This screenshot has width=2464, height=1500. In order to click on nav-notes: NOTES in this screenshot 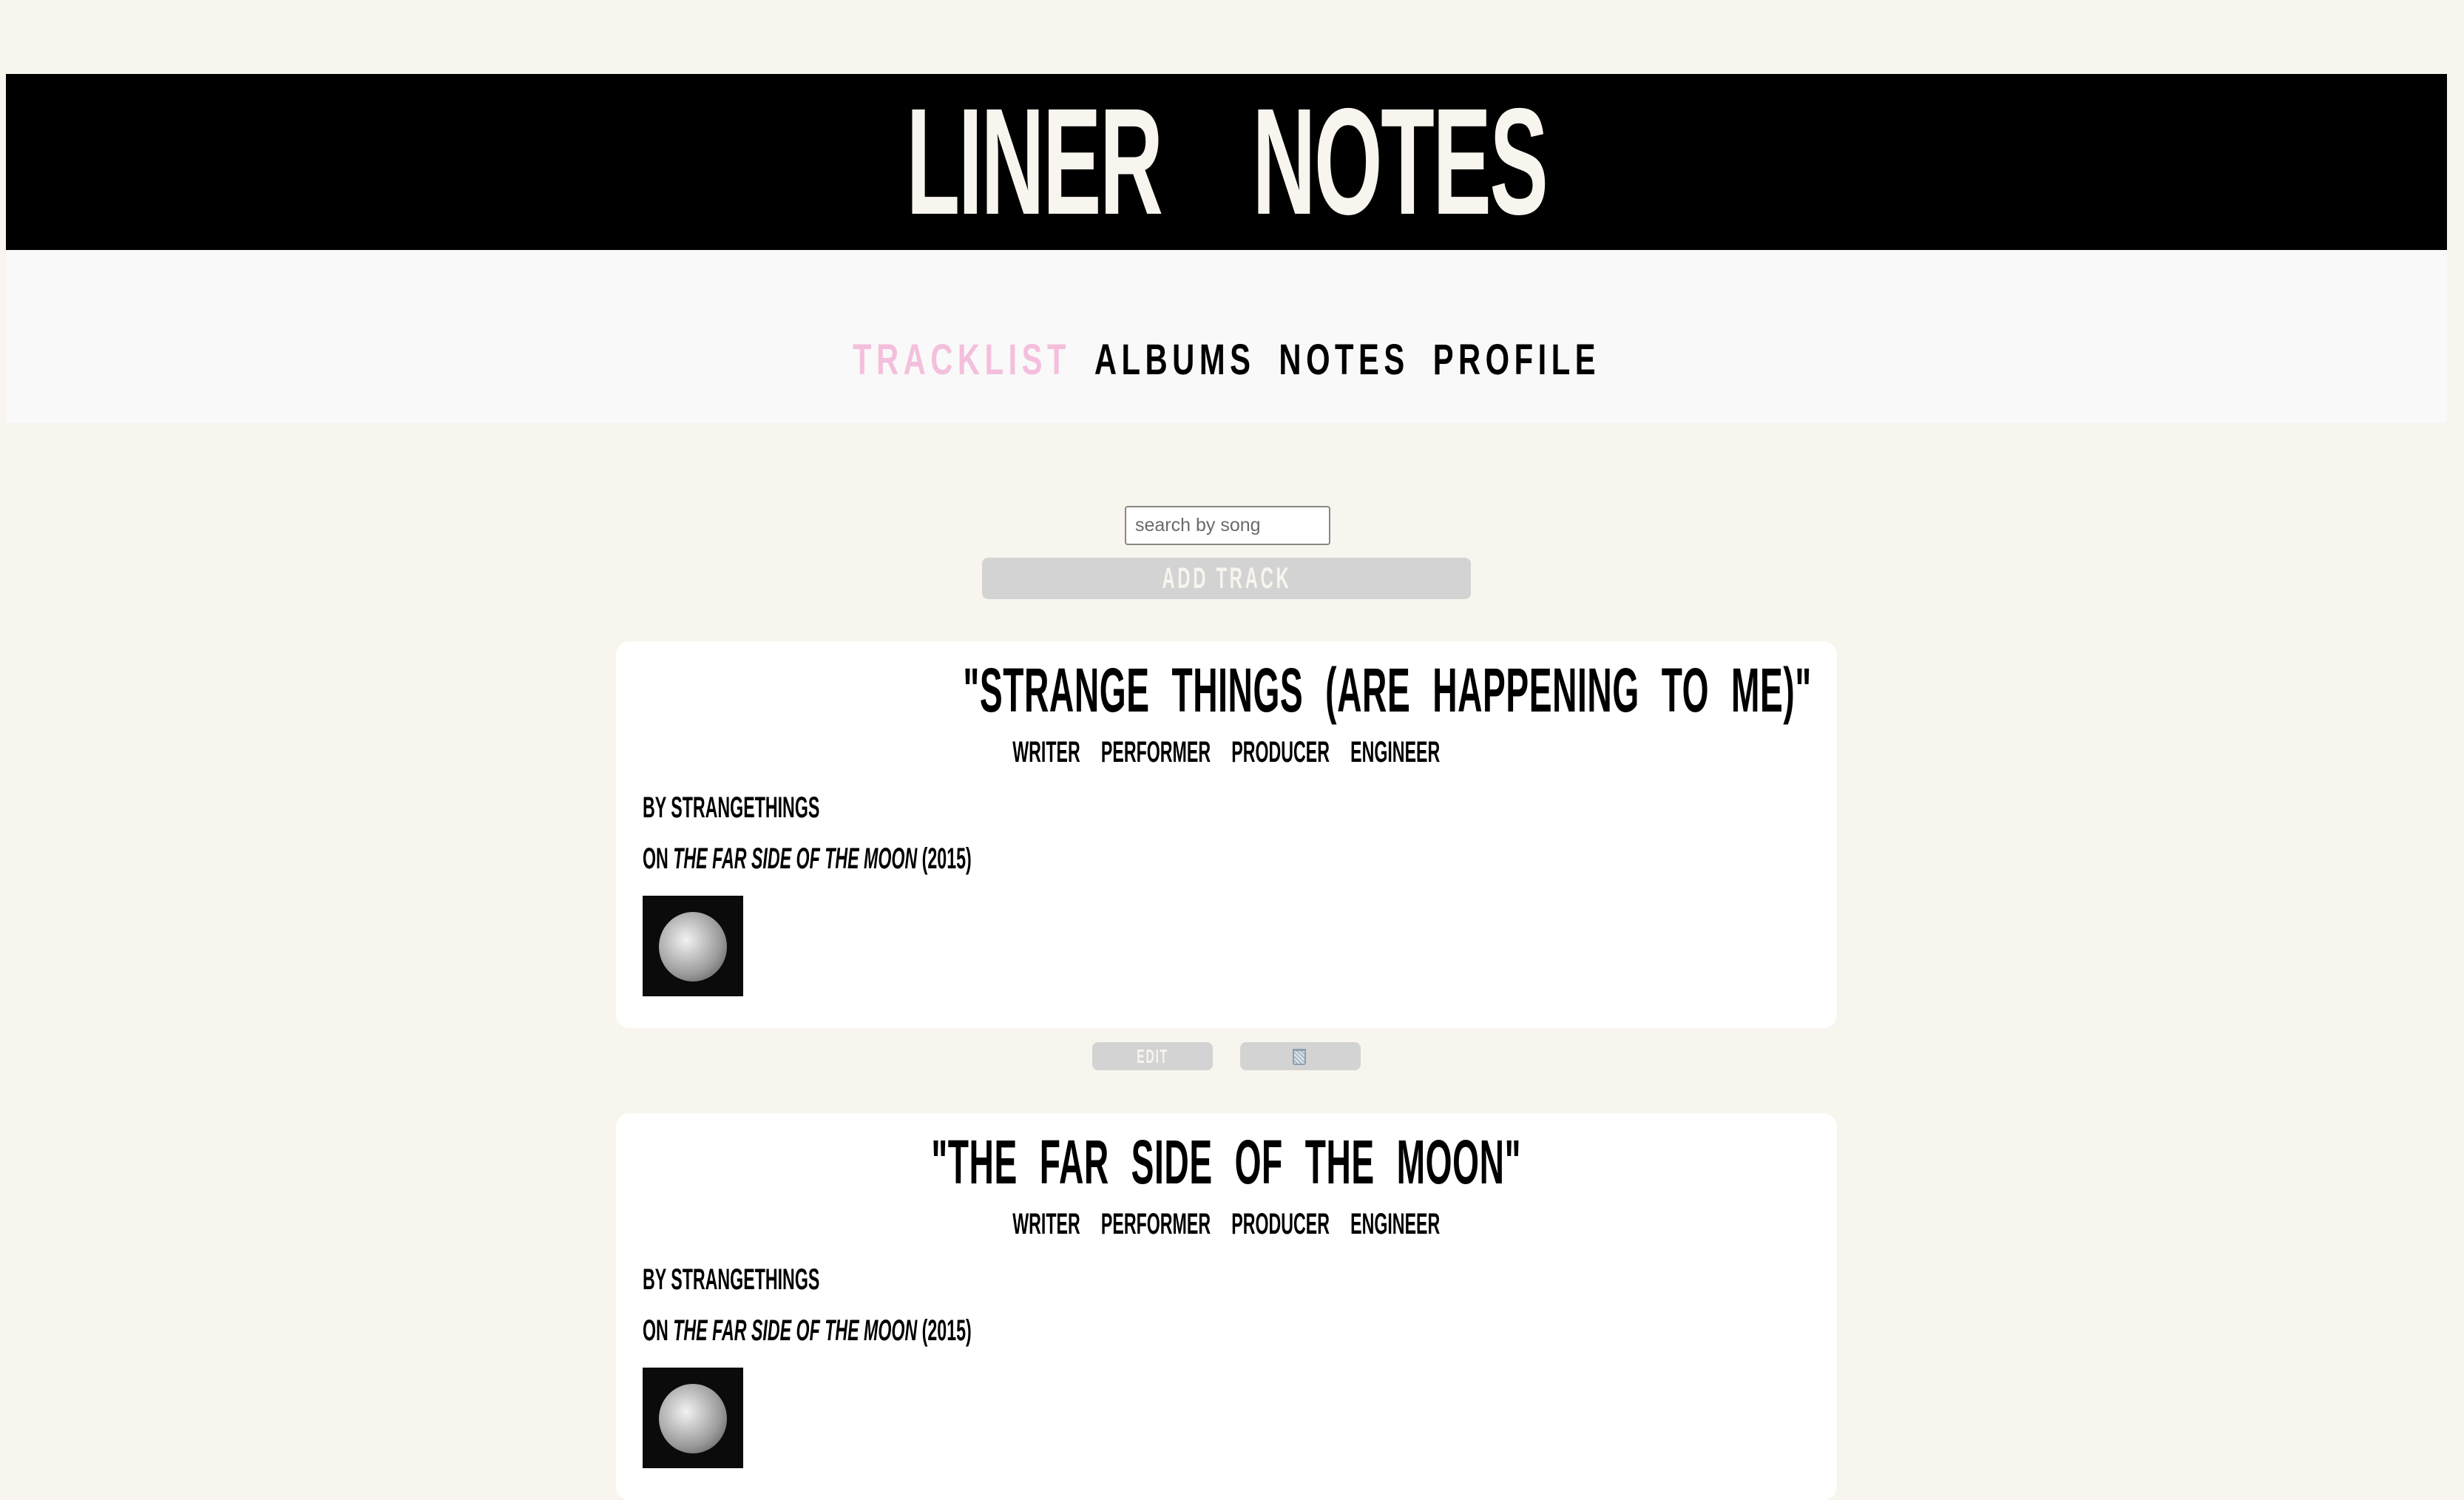, I will do `click(1344, 360)`.